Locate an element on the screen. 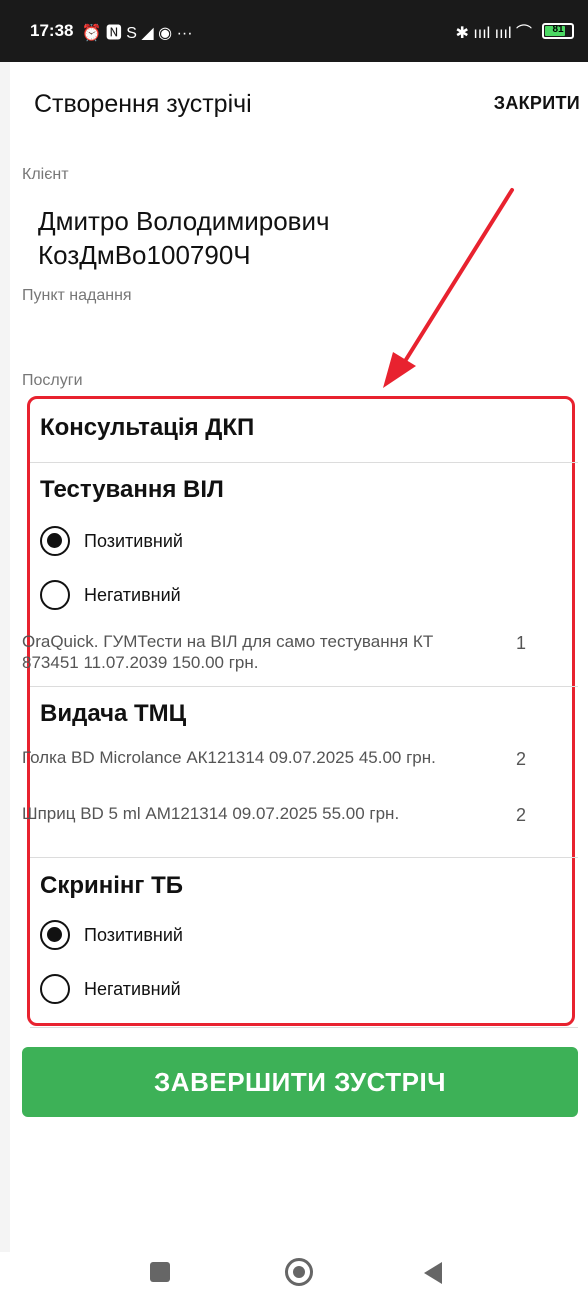 Image resolution: width=588 pixels, height=1303 pixels. home-icon is located at coordinates (299, 1272).